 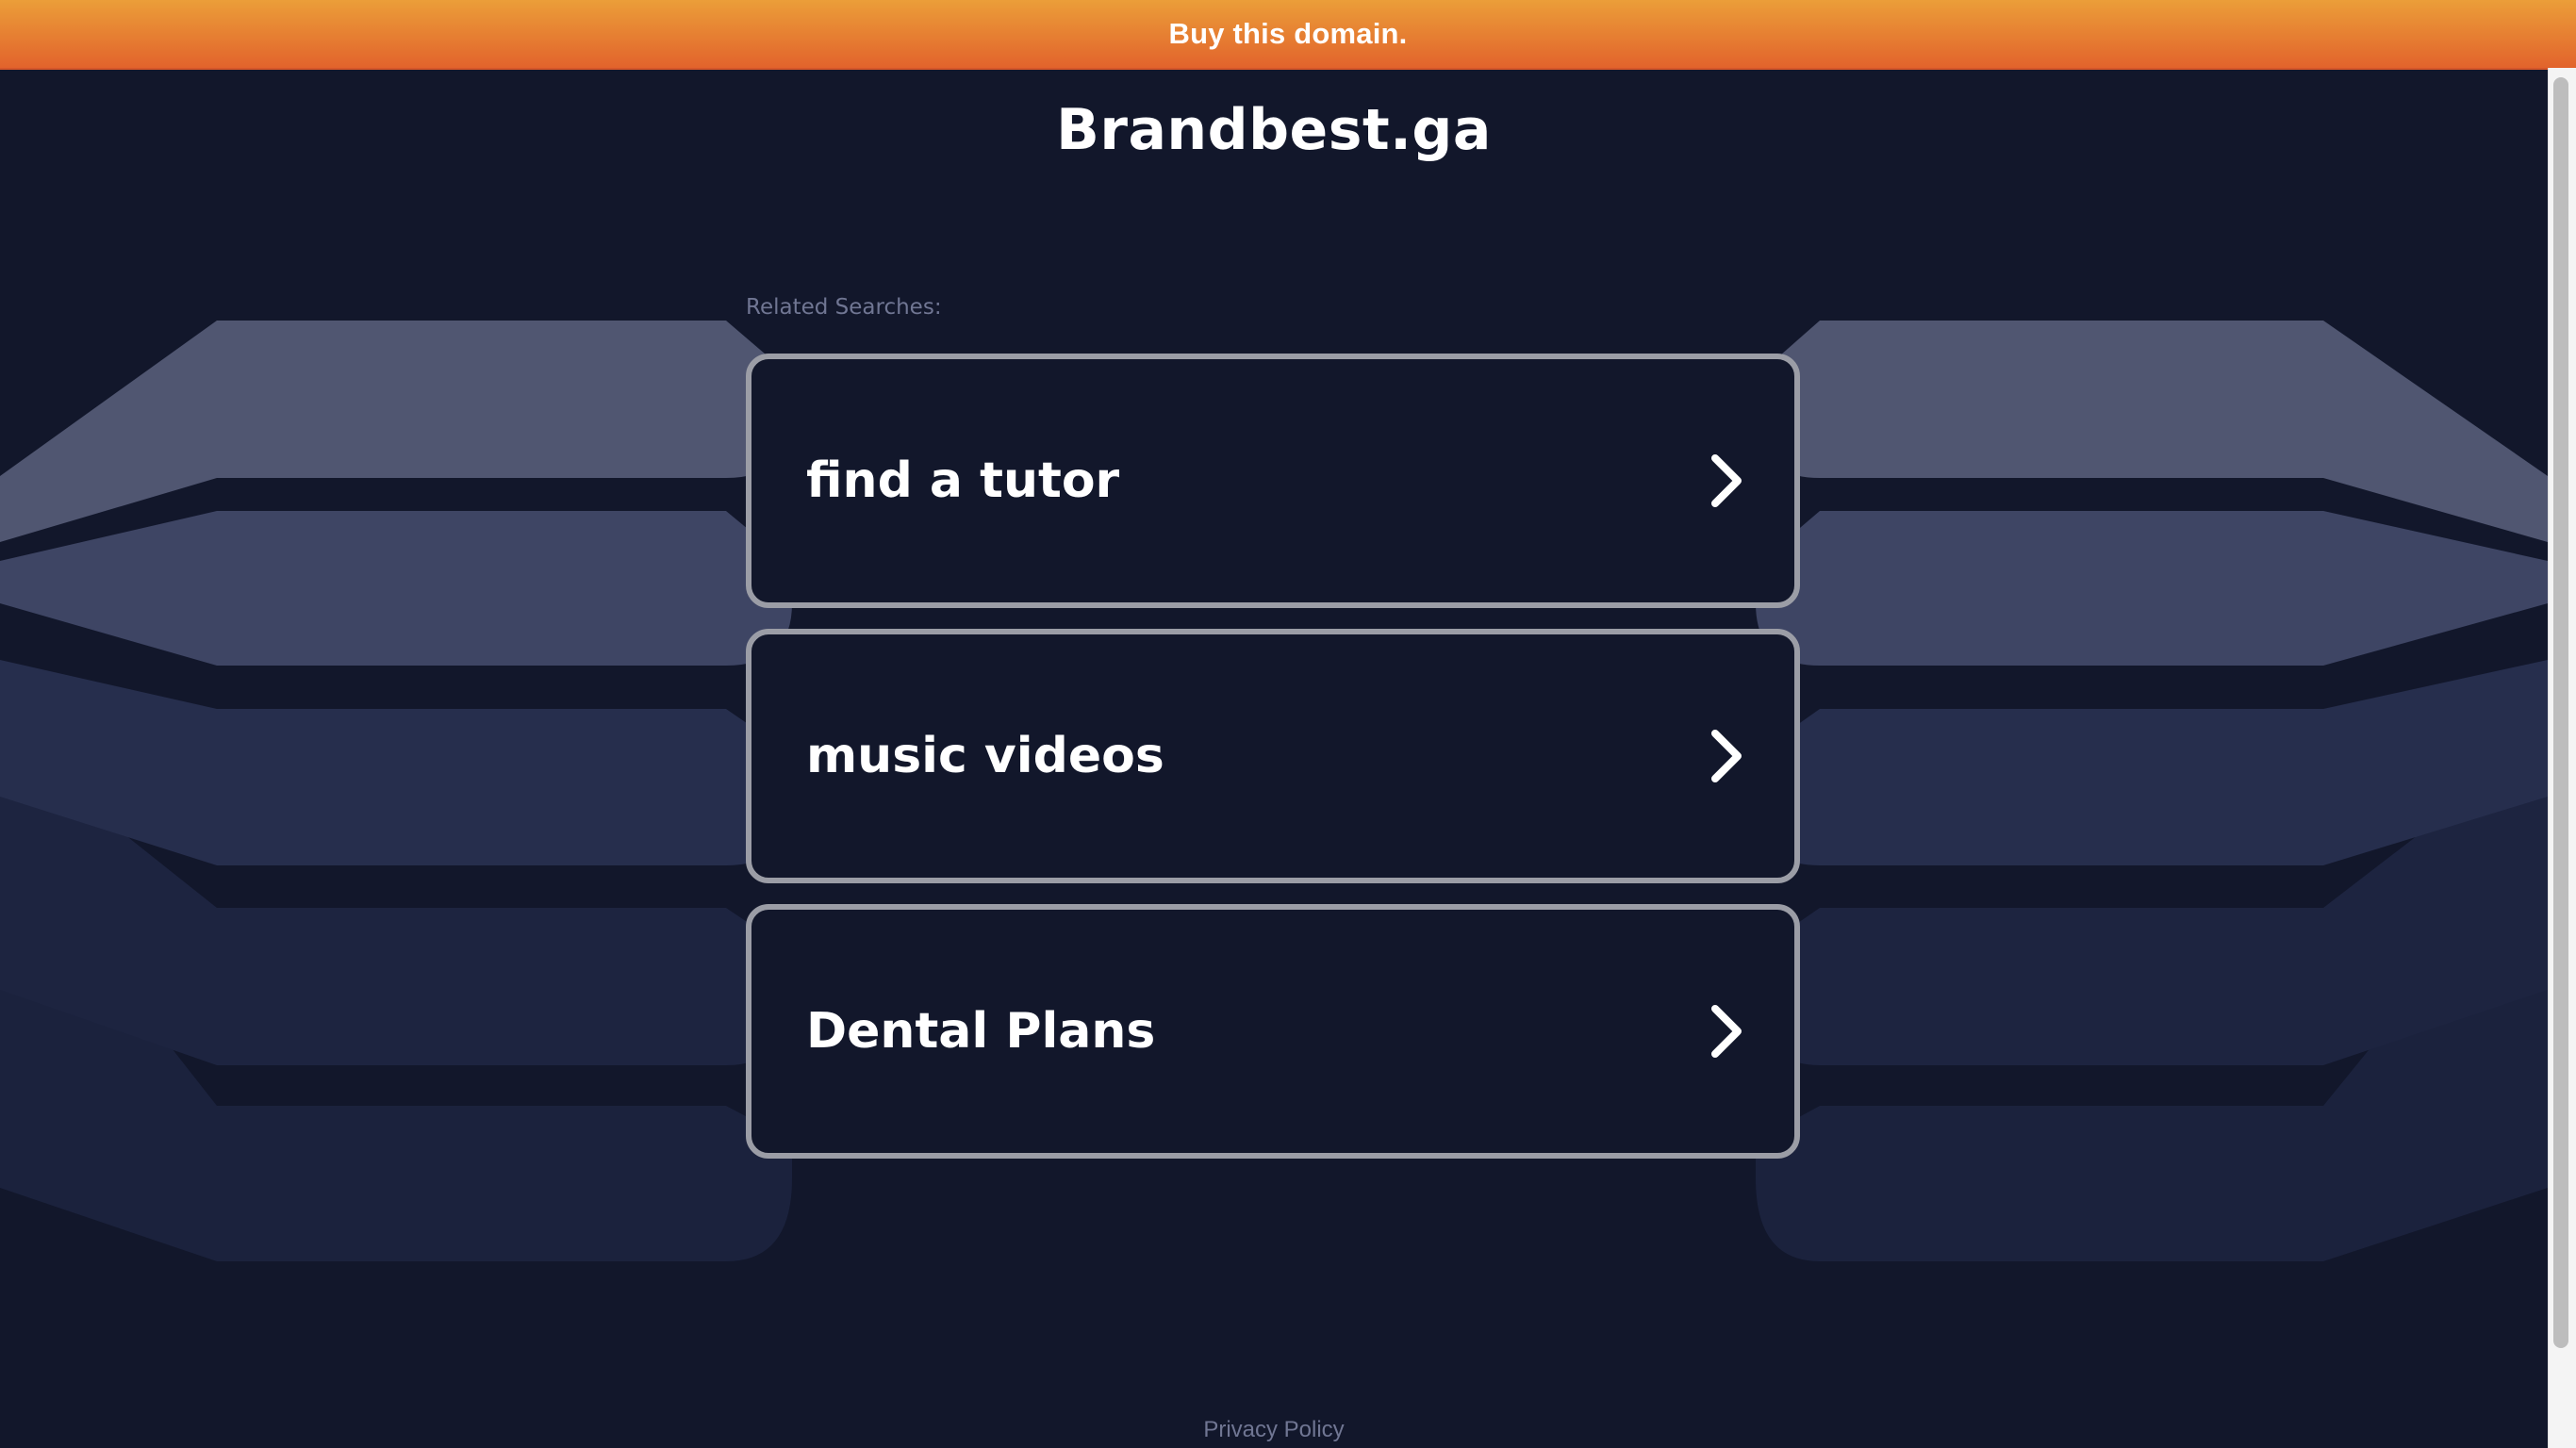 I want to click on site-title: Brandbest.ga, so click(x=1274, y=130).